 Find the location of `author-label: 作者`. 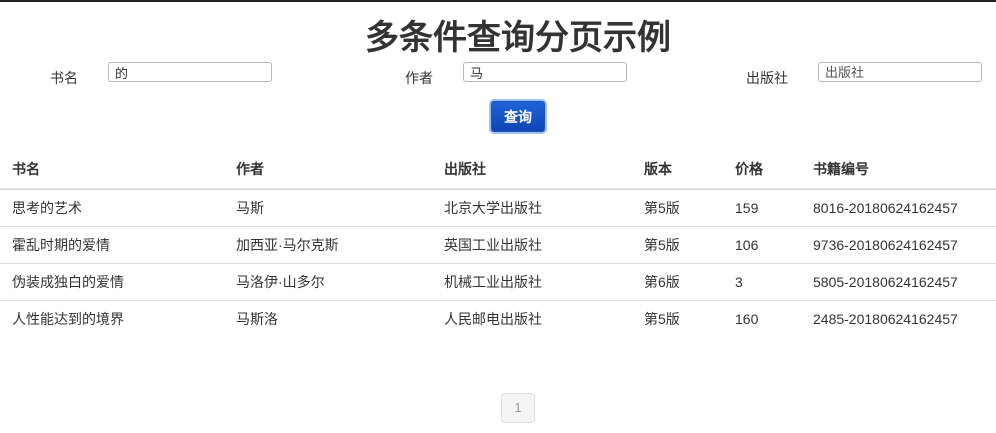

author-label: 作者 is located at coordinates (419, 78).